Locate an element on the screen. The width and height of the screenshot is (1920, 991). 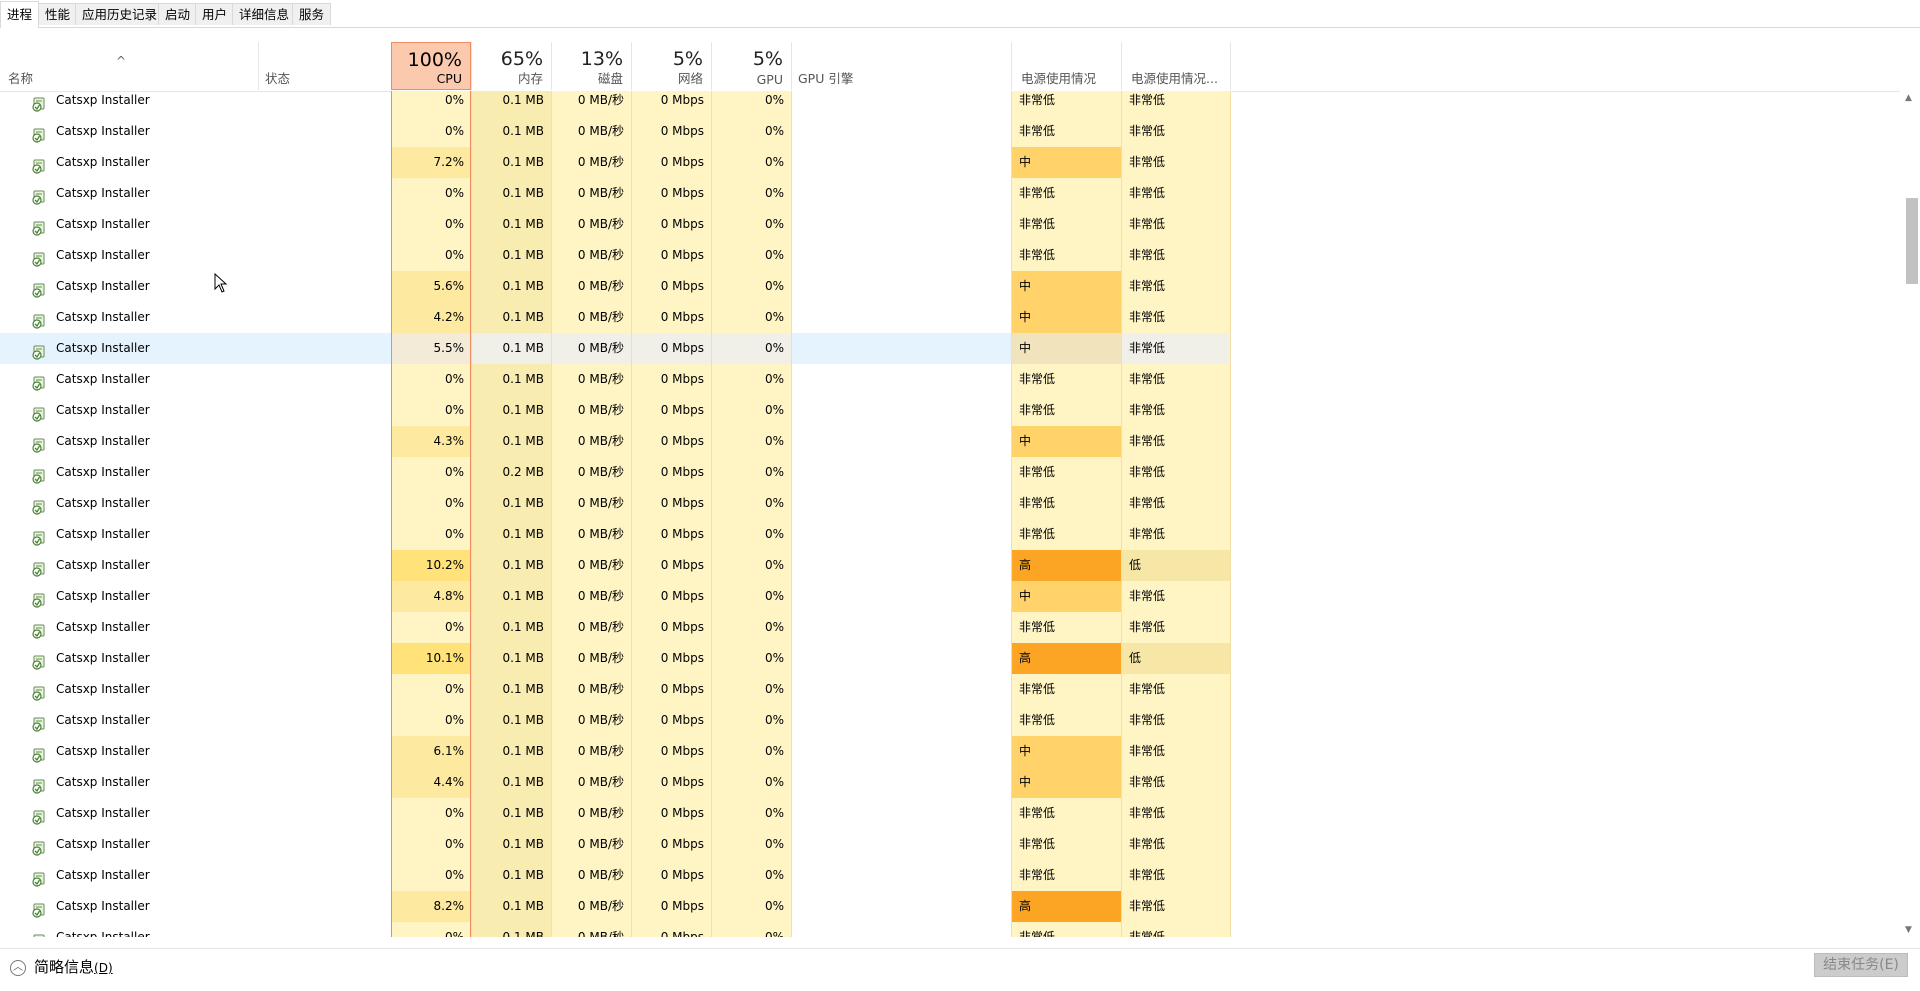
tab-performance: 性能 is located at coordinates (58, 14).